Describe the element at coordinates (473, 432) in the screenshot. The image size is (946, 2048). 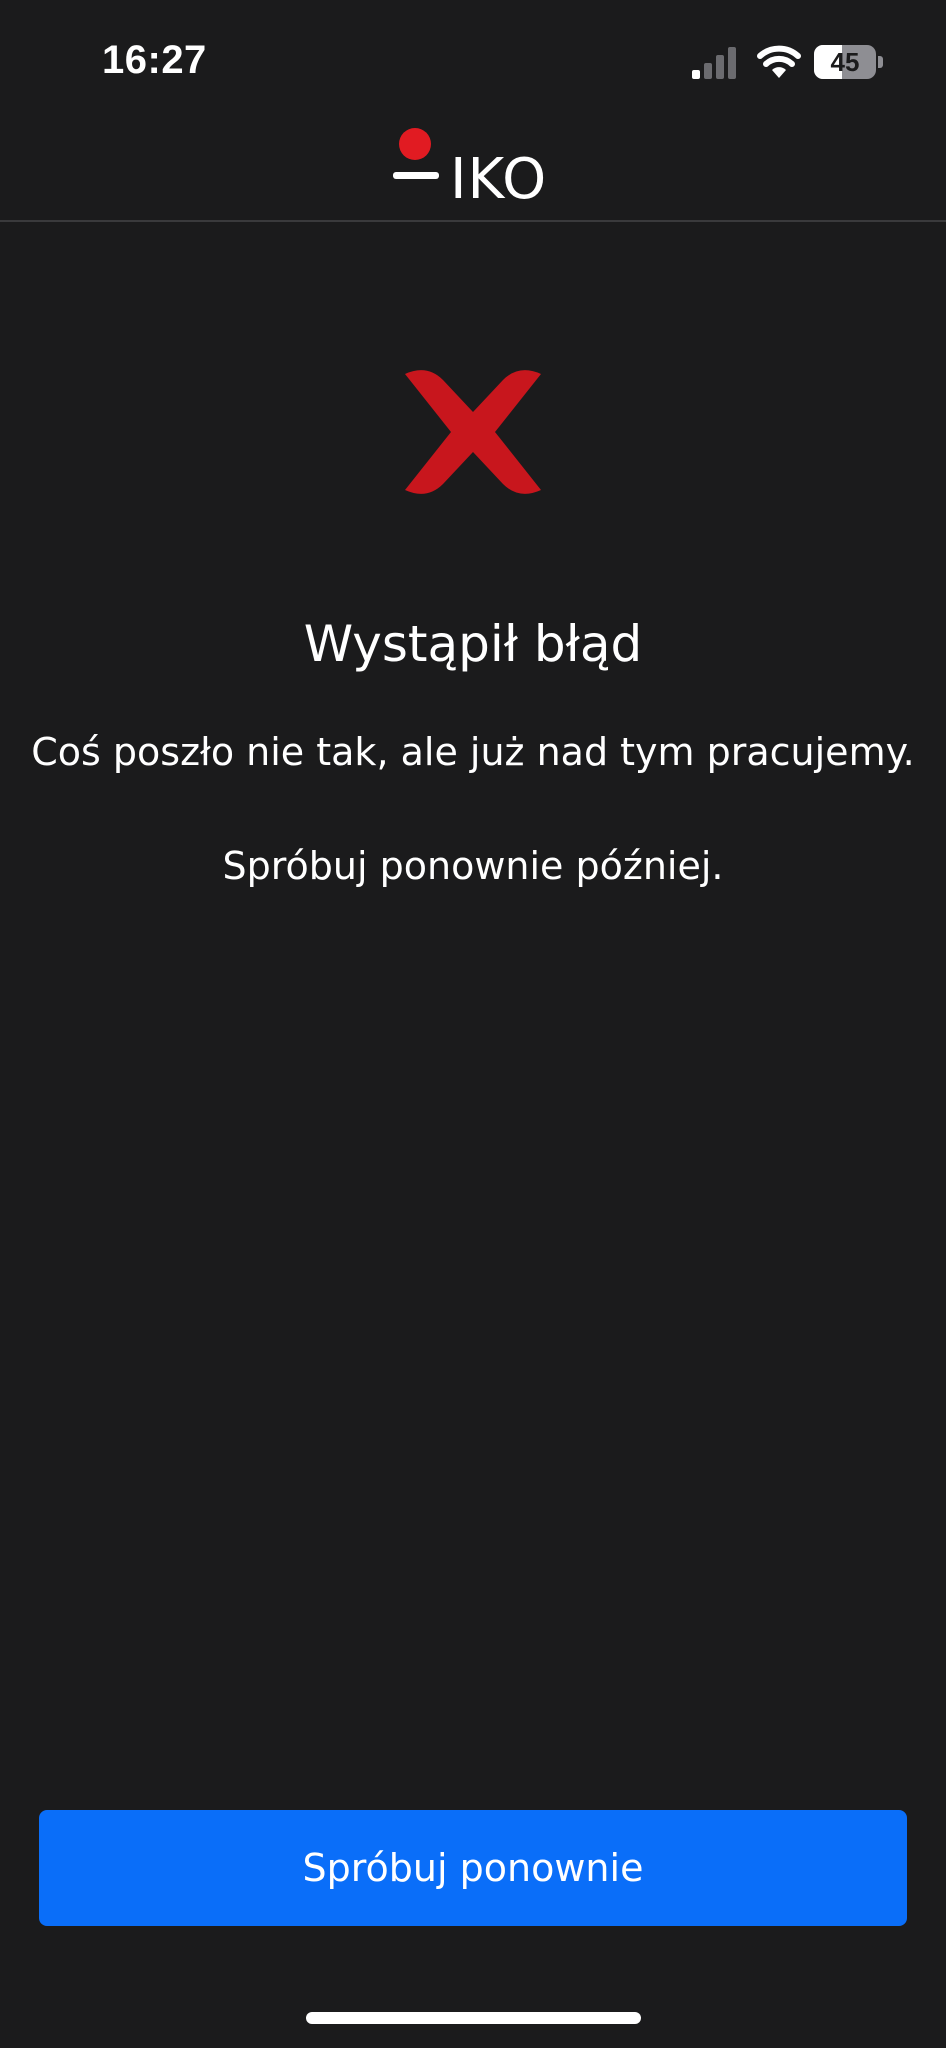
I see `close-x-icon` at that location.